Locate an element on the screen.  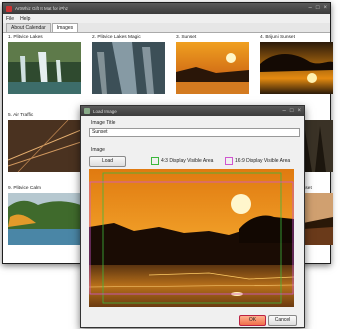
minimize-icon: – is located at coordinates (310, 8).